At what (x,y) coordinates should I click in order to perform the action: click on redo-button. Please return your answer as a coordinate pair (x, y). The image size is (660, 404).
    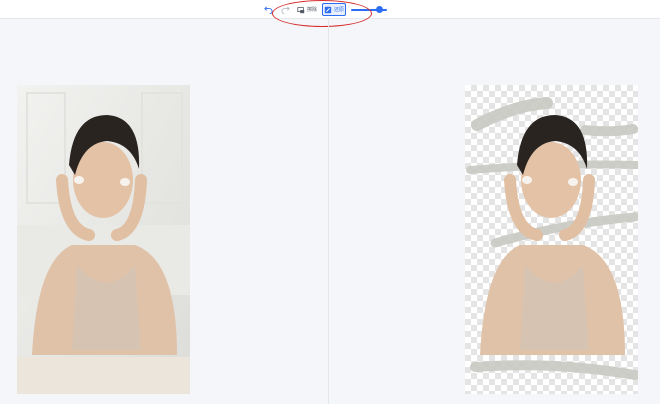
    Looking at the image, I should click on (285, 9).